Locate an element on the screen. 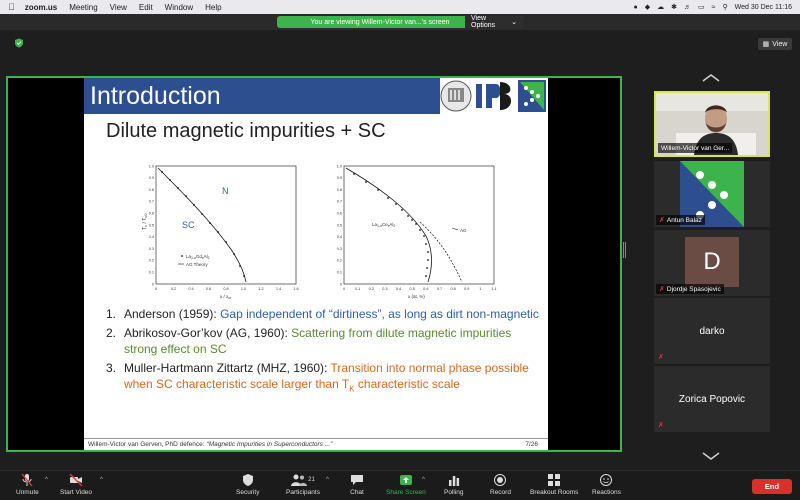 Image resolution: width=800 pixels, height=500 pixels. list-lead: Anderson (1959): is located at coordinates (172, 314).